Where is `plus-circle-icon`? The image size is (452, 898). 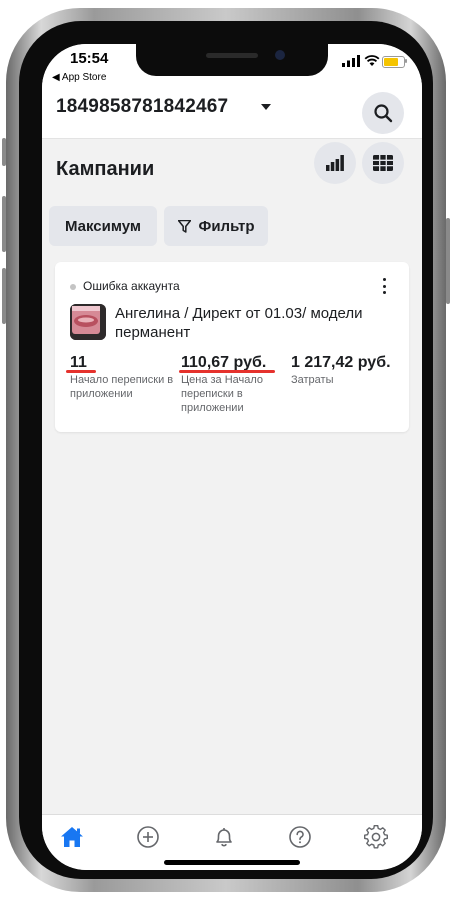 plus-circle-icon is located at coordinates (148, 837).